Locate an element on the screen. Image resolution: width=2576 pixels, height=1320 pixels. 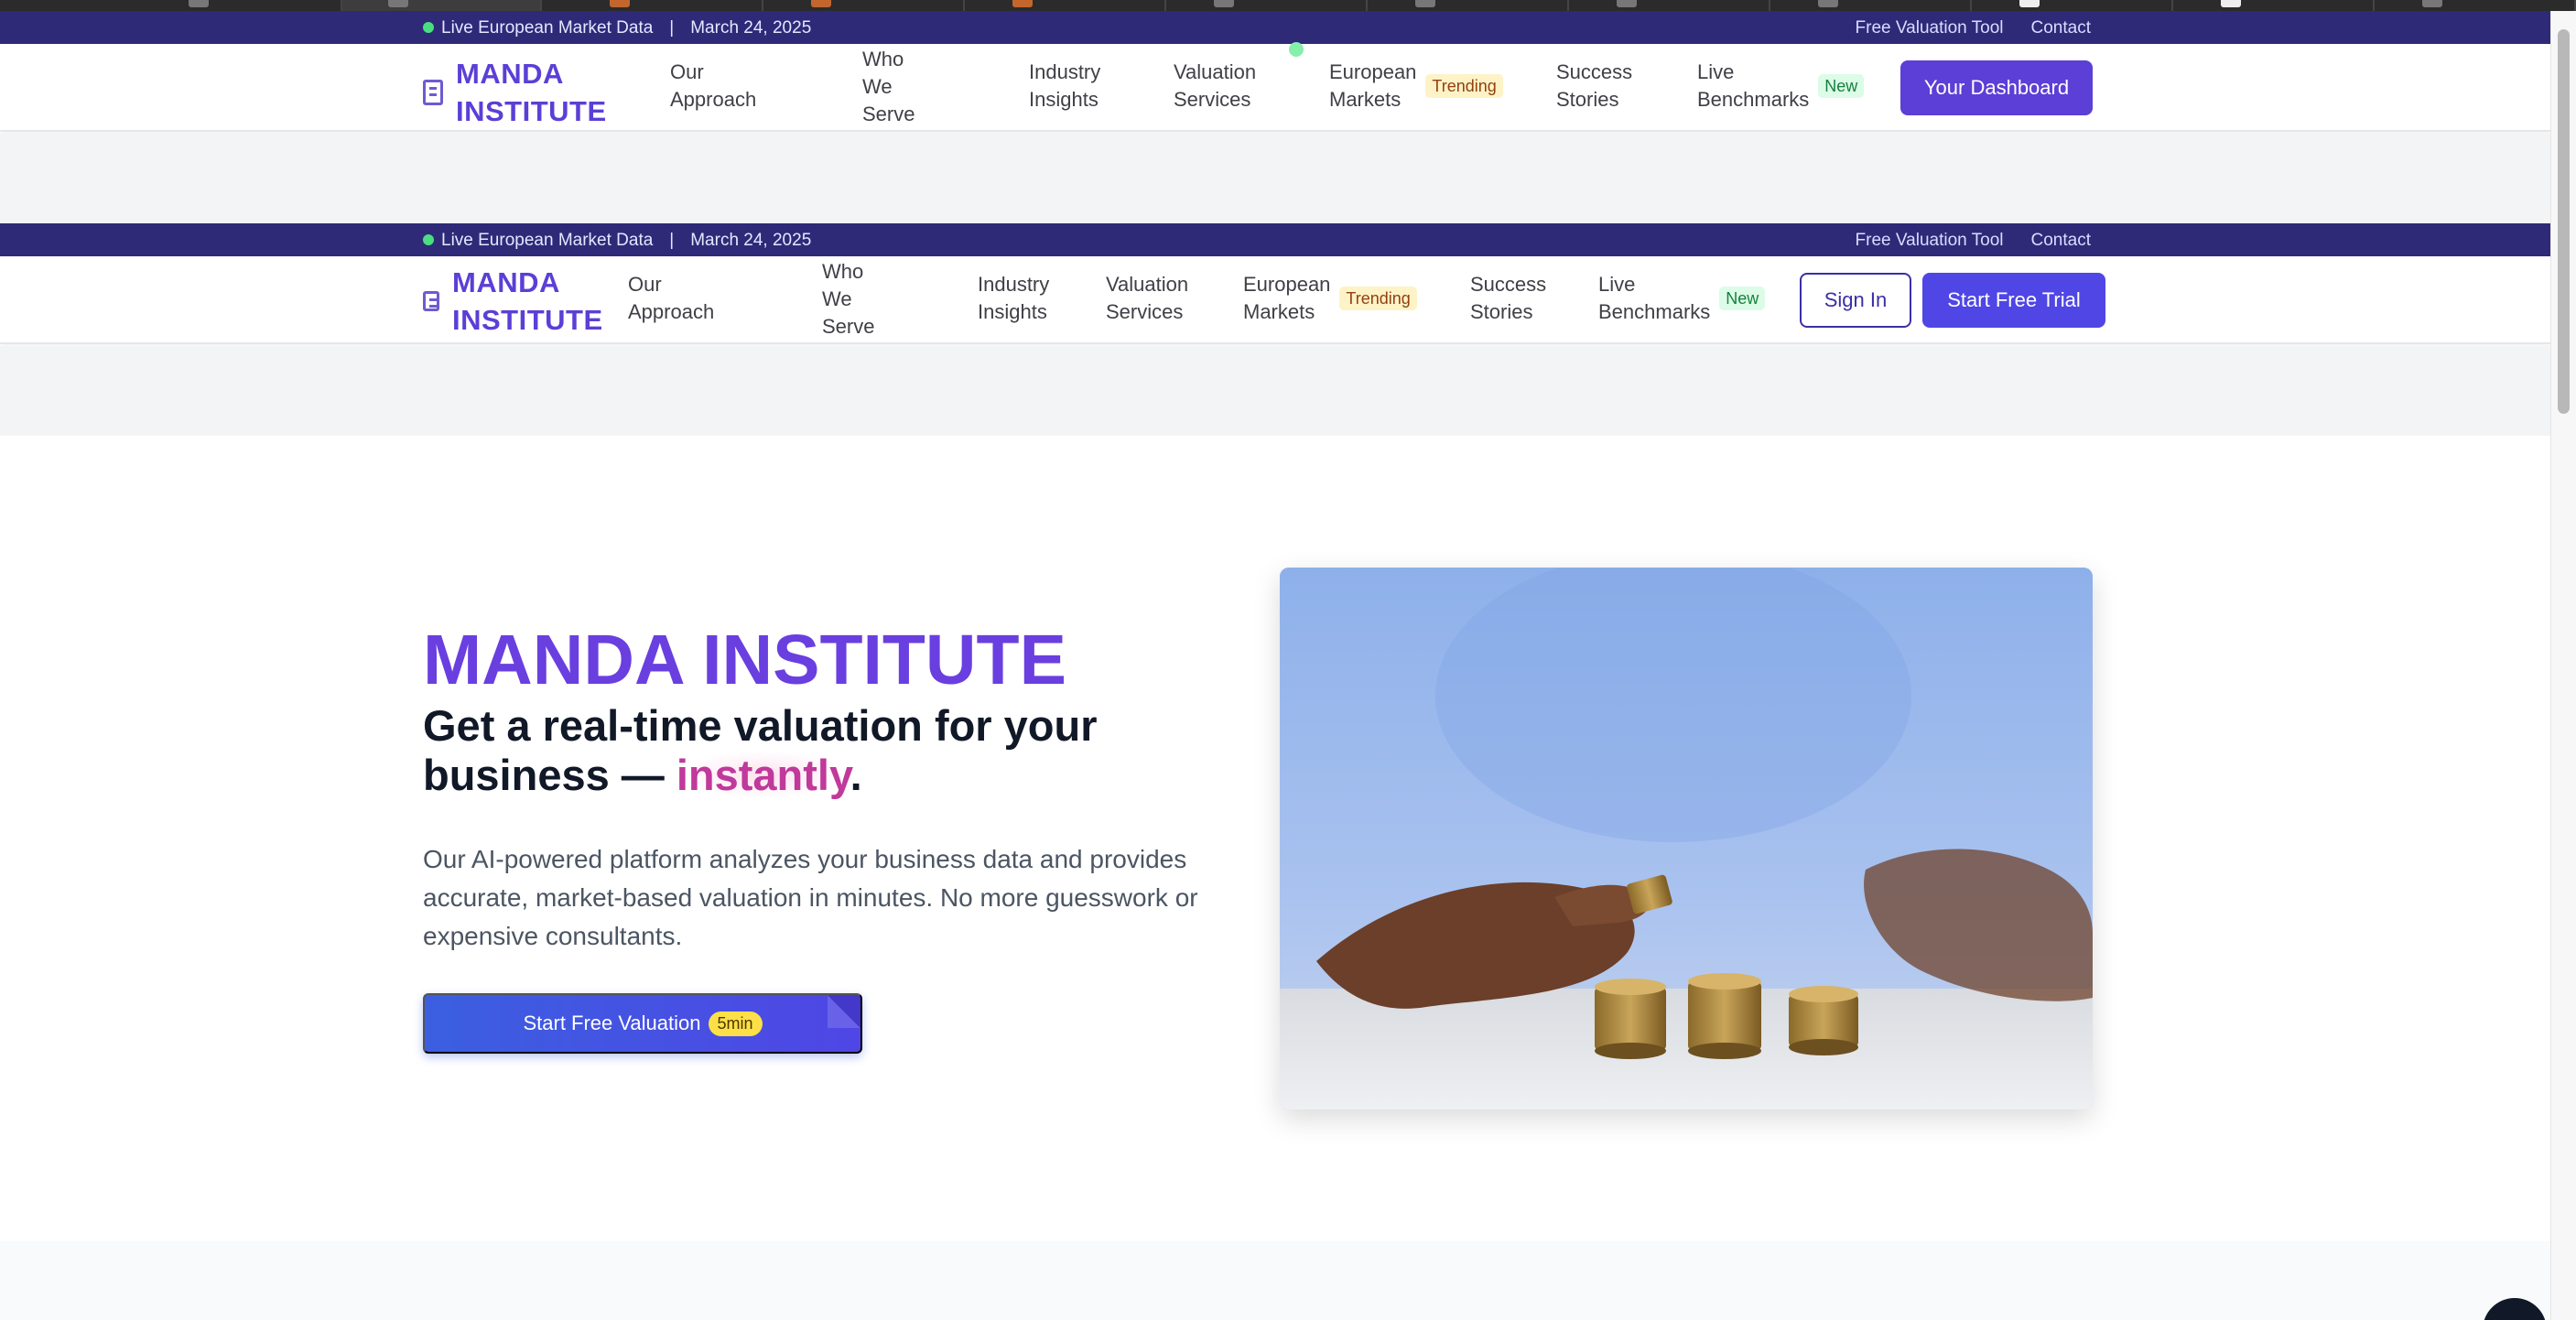
scrollbar-thumb is located at coordinates (2564, 222).